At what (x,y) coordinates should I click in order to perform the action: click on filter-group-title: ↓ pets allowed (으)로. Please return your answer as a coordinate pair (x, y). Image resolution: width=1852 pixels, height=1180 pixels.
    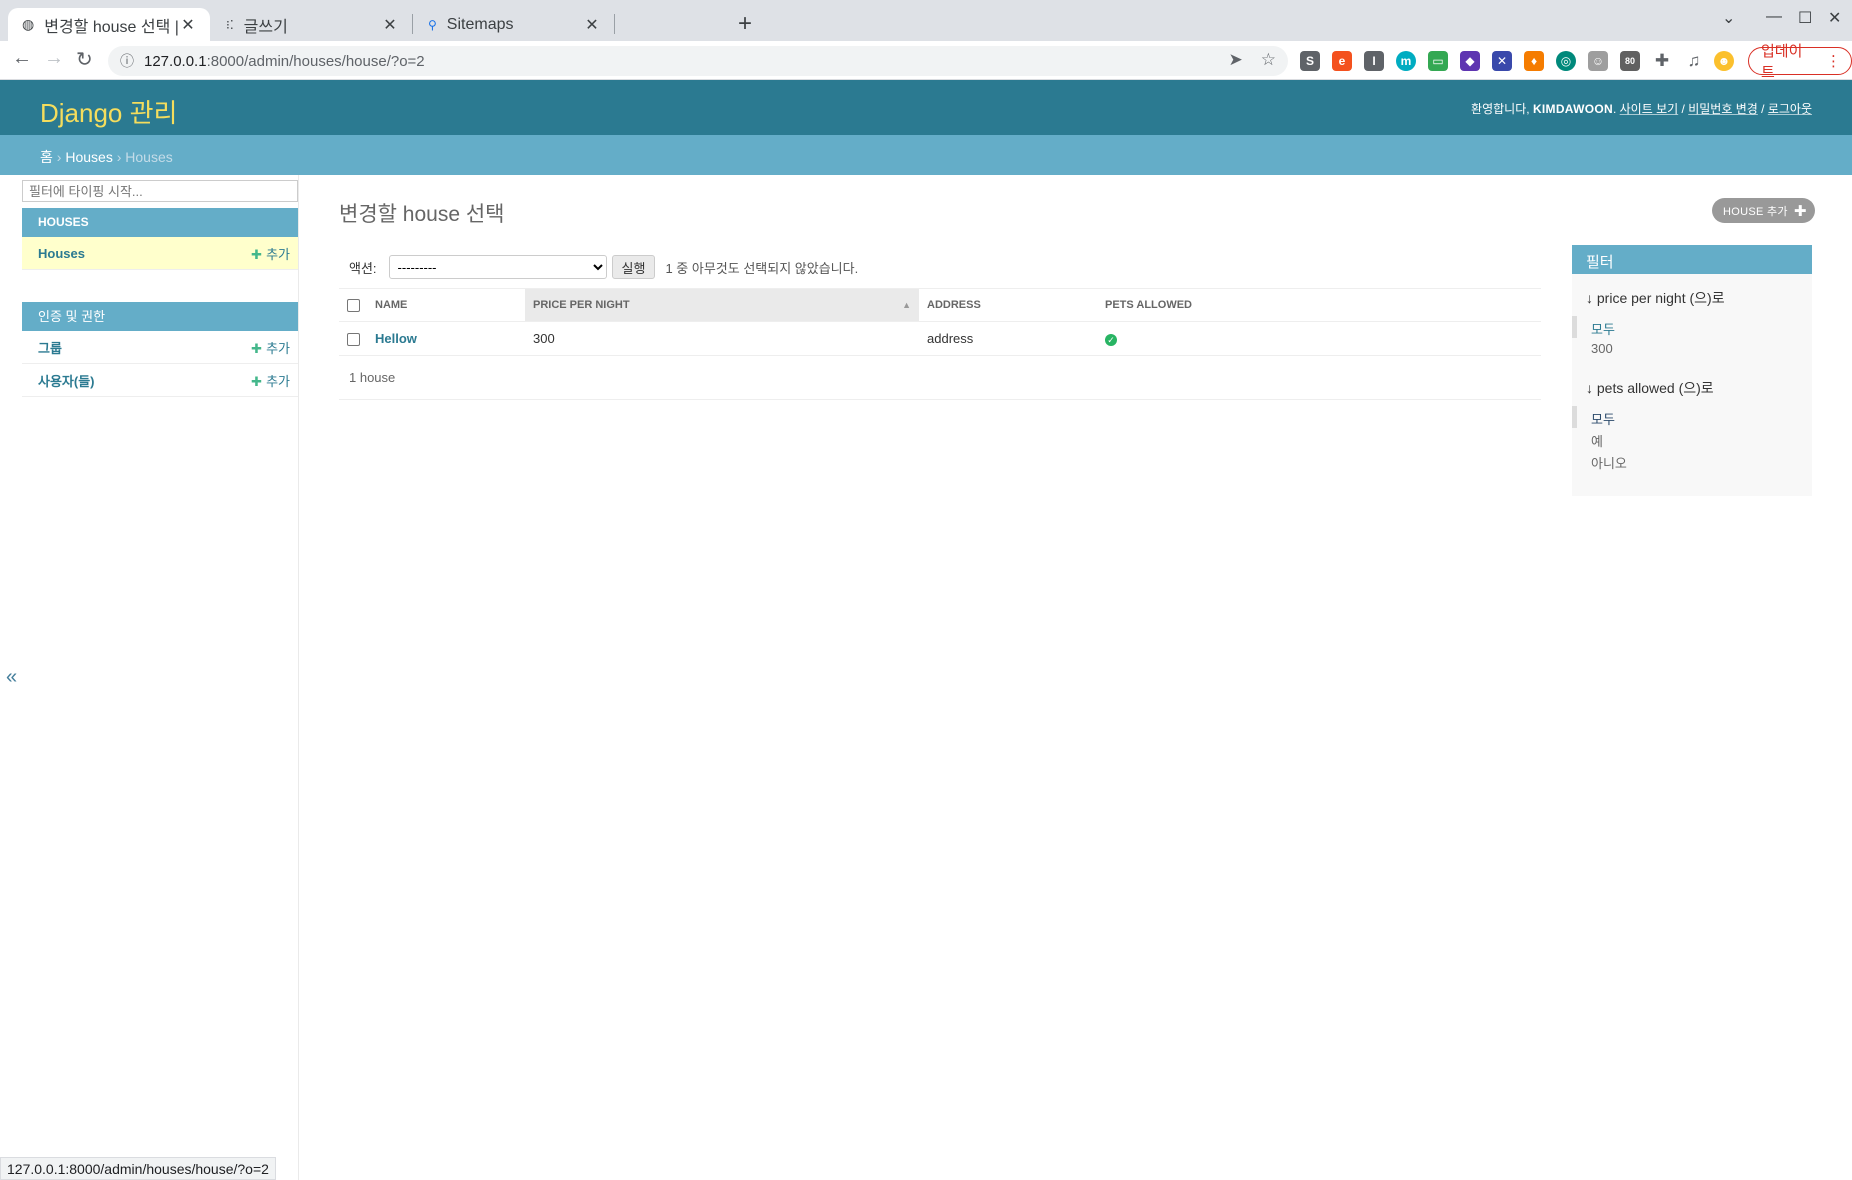
    Looking at the image, I should click on (1692, 388).